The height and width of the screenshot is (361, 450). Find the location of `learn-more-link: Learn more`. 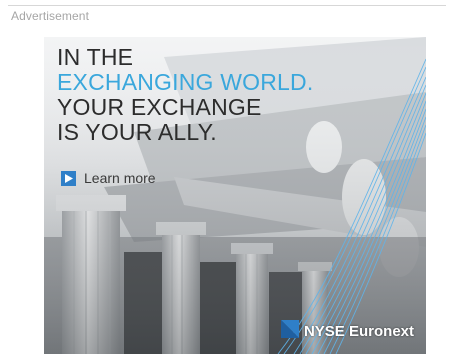

learn-more-link: Learn more is located at coordinates (108, 178).